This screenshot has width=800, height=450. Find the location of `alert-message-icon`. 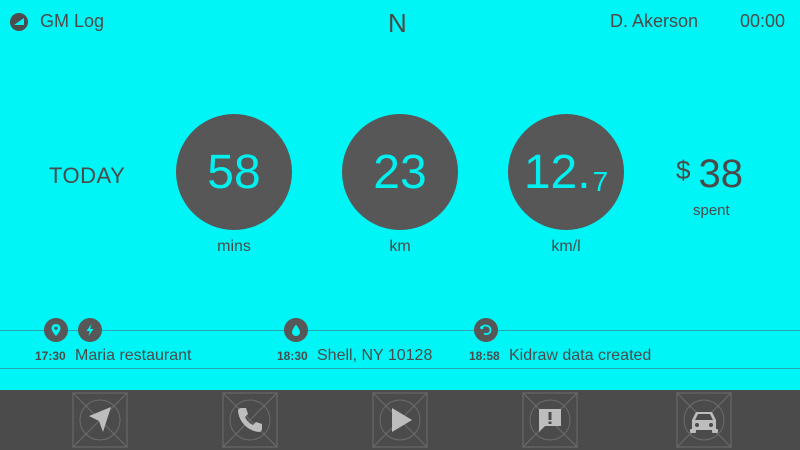

alert-message-icon is located at coordinates (550, 420).